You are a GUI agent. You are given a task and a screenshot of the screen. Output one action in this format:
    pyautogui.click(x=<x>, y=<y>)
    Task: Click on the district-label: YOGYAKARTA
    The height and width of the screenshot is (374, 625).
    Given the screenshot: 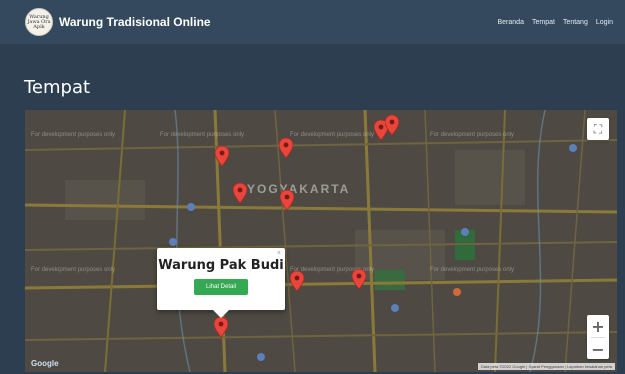 What is the action you would take?
    pyautogui.click(x=299, y=189)
    